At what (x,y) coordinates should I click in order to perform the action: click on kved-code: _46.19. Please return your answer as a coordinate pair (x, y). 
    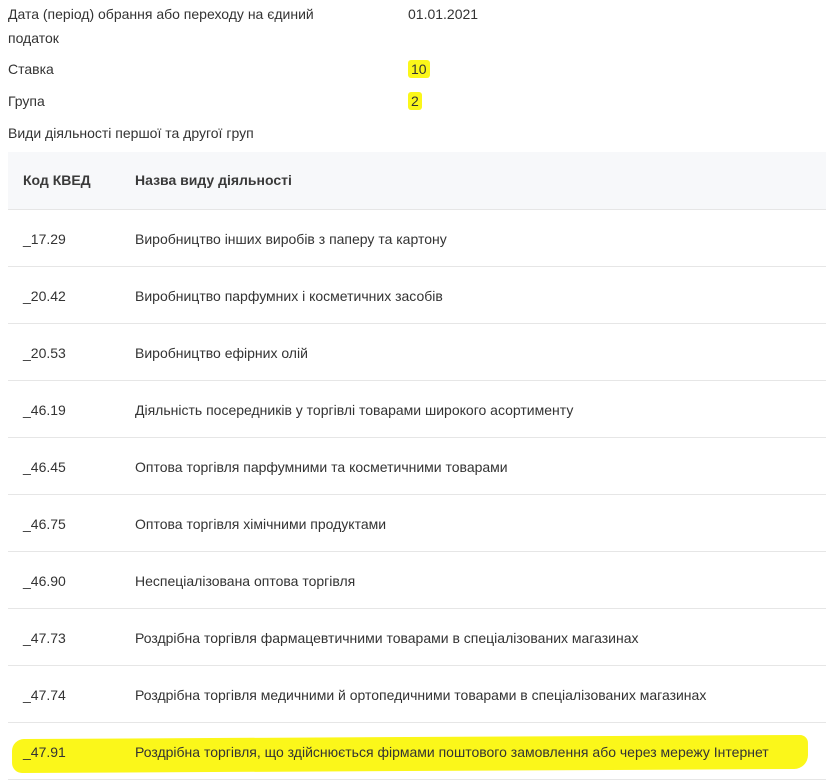
    Looking at the image, I should click on (44, 410).